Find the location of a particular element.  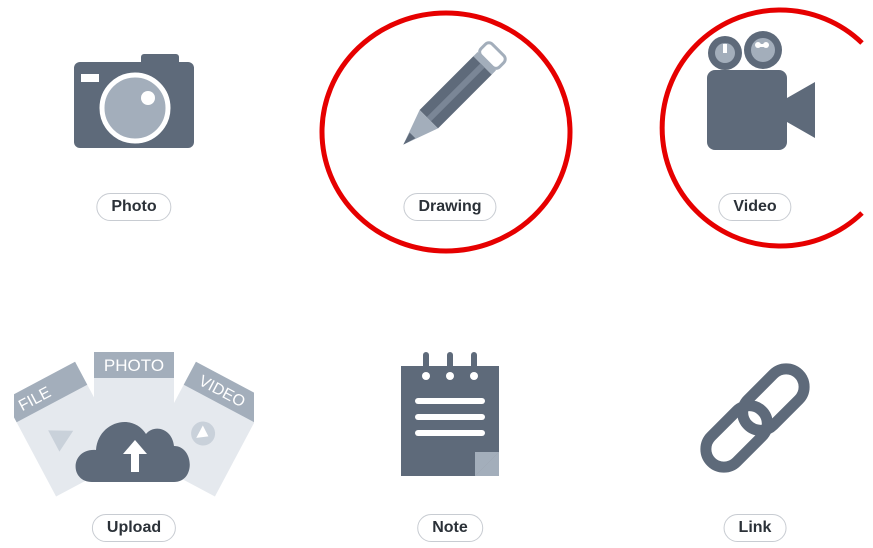

note-option: Note is located at coordinates (450, 433).